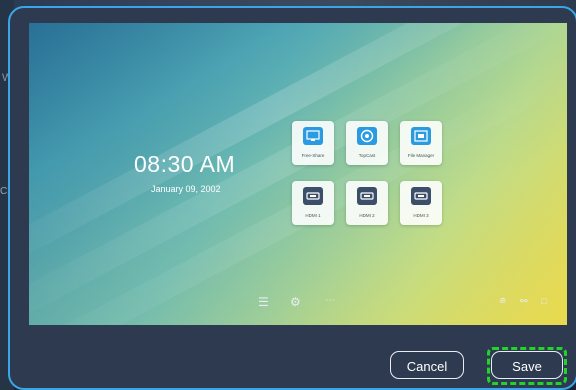 The height and width of the screenshot is (390, 576). I want to click on app-tile-file-manager: File Manager, so click(421, 143).